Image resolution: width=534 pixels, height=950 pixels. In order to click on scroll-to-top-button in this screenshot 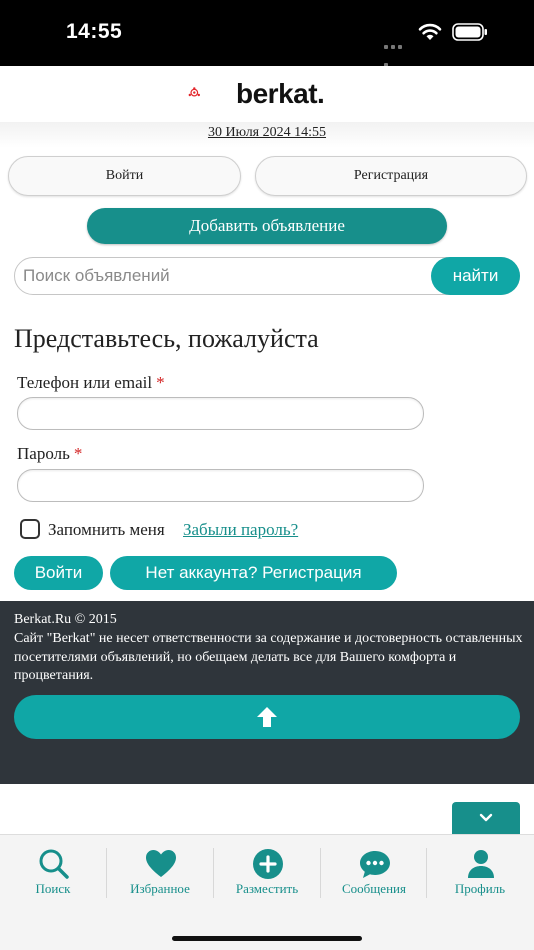, I will do `click(267, 717)`.